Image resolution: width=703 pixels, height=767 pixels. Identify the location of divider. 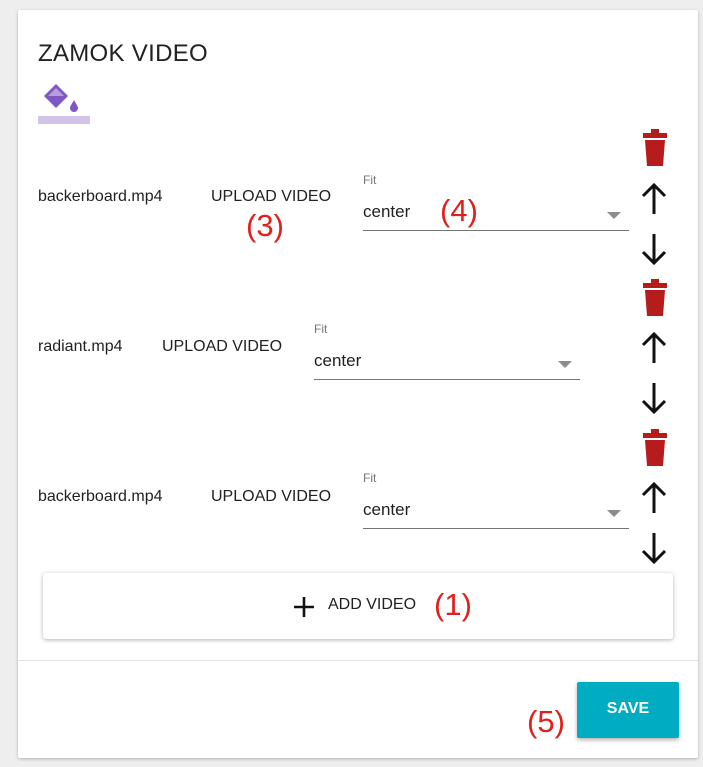
(358, 660).